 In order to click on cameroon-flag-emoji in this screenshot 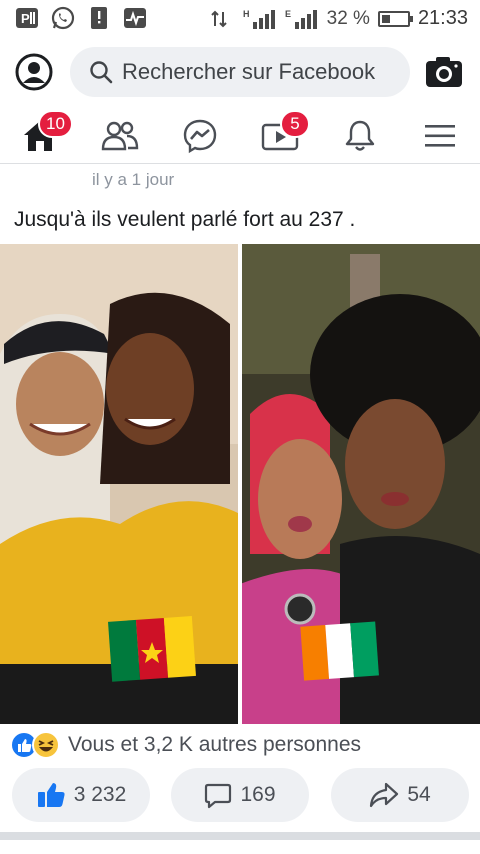, I will do `click(152, 649)`.